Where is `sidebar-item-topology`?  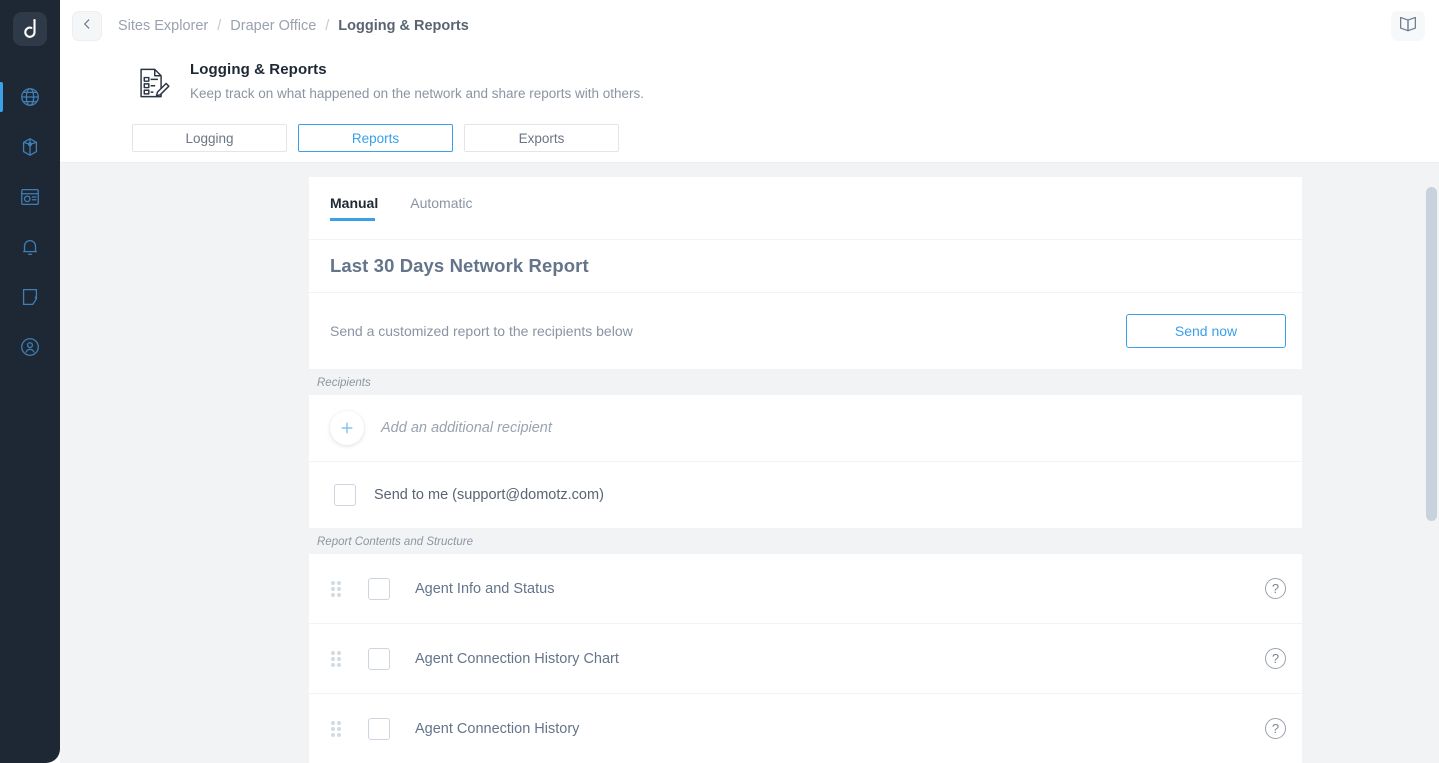
sidebar-item-topology is located at coordinates (30, 147).